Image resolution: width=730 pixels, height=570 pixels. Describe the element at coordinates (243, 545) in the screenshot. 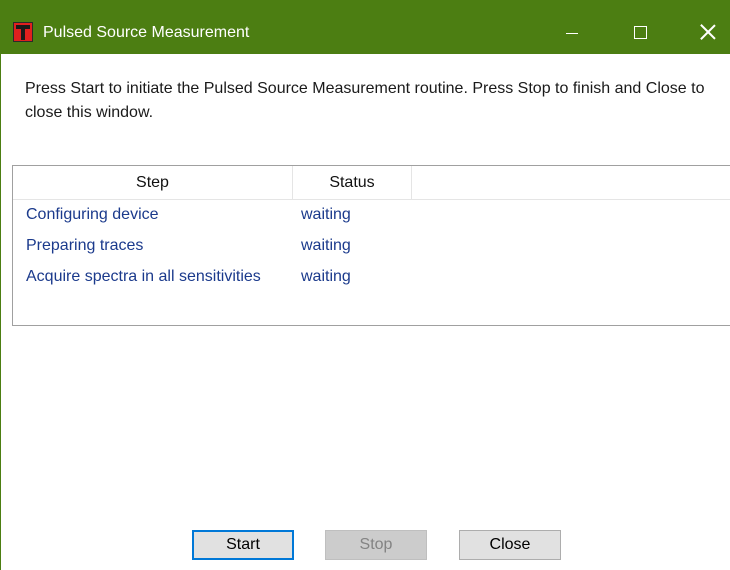

I see `start-button: Start` at that location.